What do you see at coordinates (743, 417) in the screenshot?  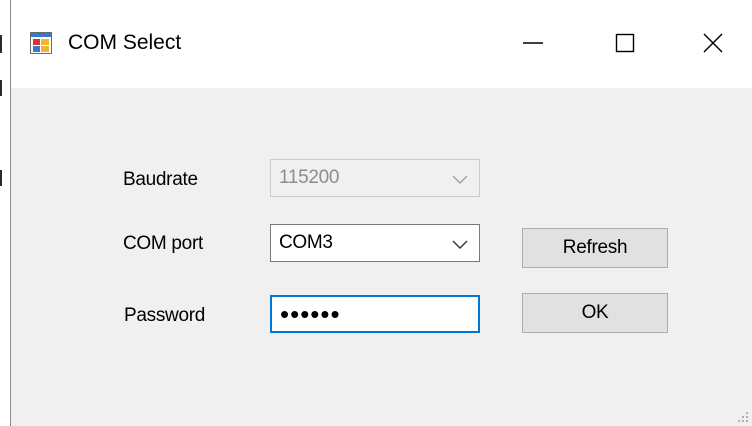 I see `resize-grip-icon` at bounding box center [743, 417].